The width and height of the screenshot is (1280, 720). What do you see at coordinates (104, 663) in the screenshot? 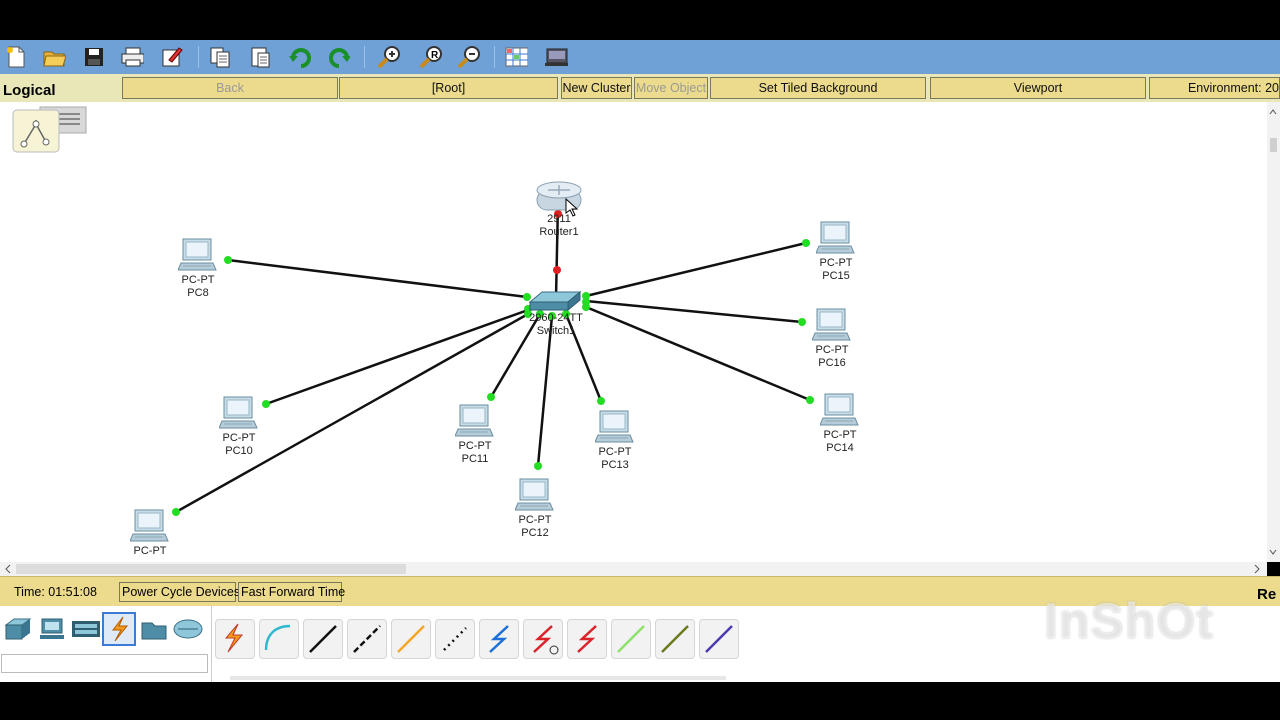
I see `device-search-field` at bounding box center [104, 663].